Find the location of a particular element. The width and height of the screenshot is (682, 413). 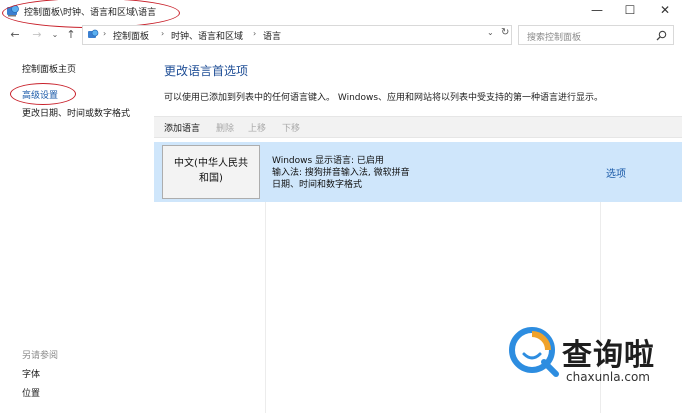

move-down-button: 下移 is located at coordinates (291, 127).